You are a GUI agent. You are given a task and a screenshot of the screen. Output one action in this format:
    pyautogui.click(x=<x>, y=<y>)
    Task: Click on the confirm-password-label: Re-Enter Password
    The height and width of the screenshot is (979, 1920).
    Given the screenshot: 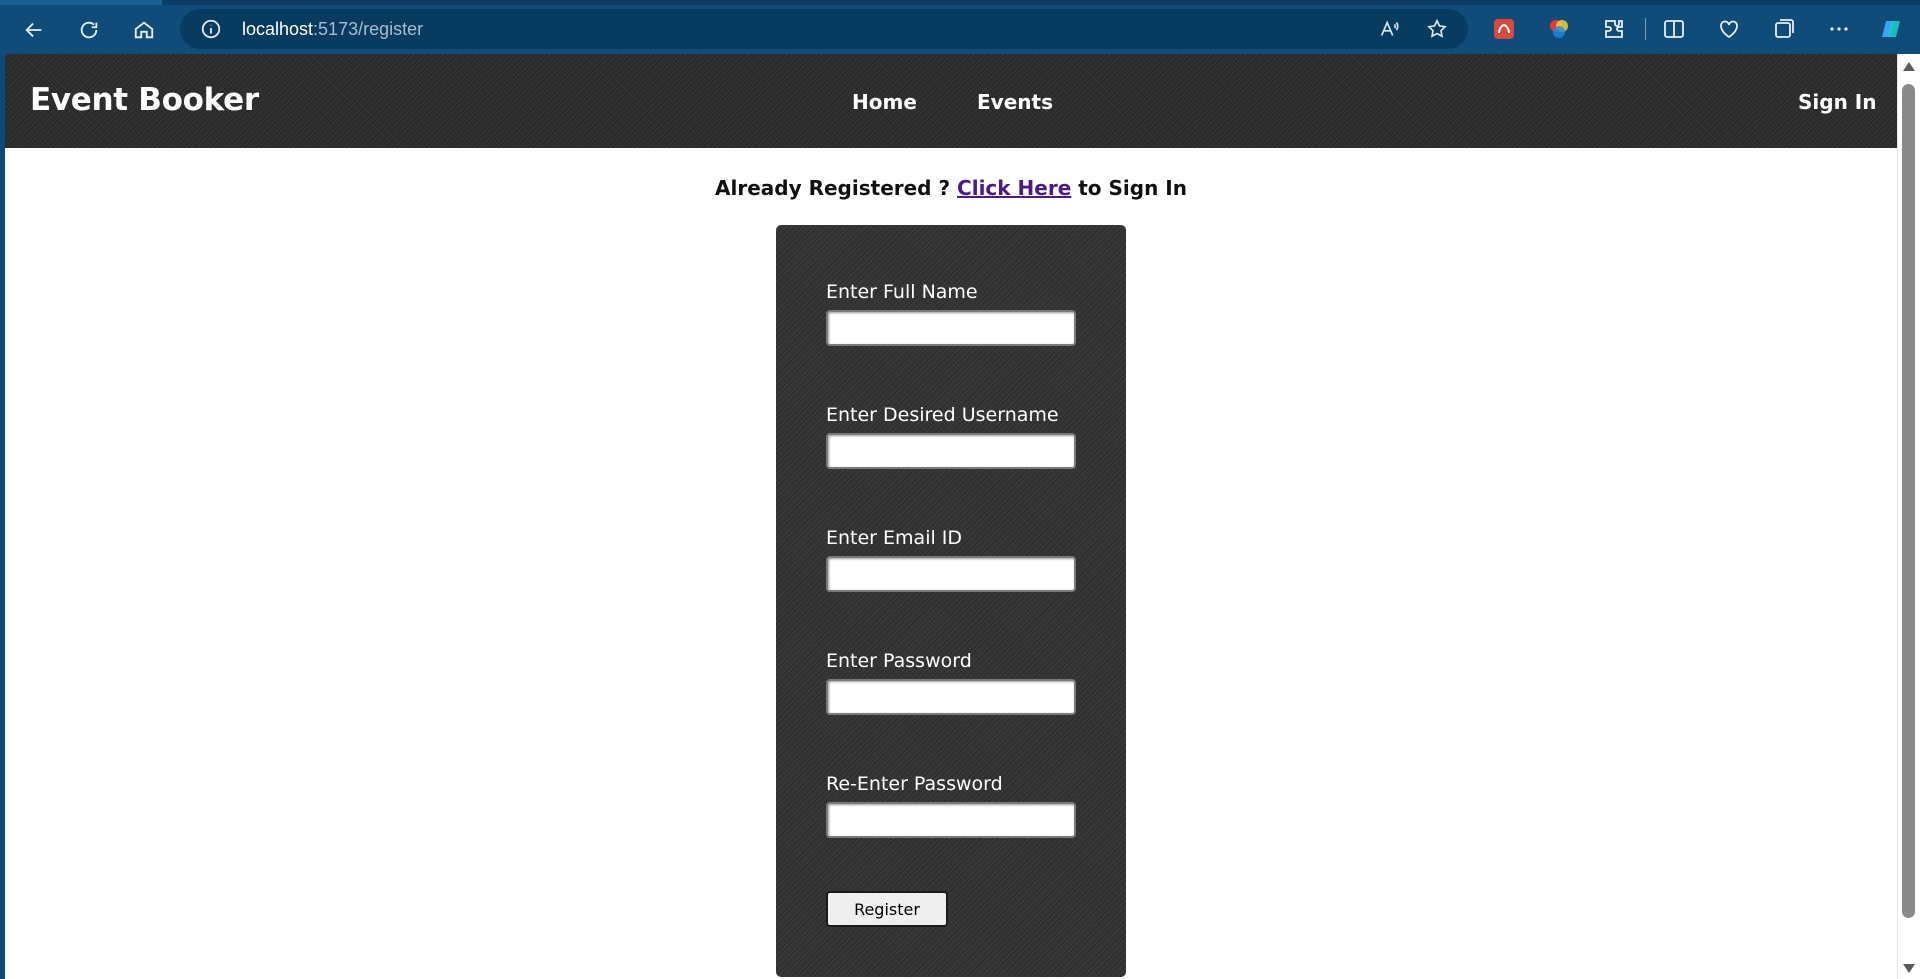 What is the action you would take?
    pyautogui.click(x=914, y=784)
    